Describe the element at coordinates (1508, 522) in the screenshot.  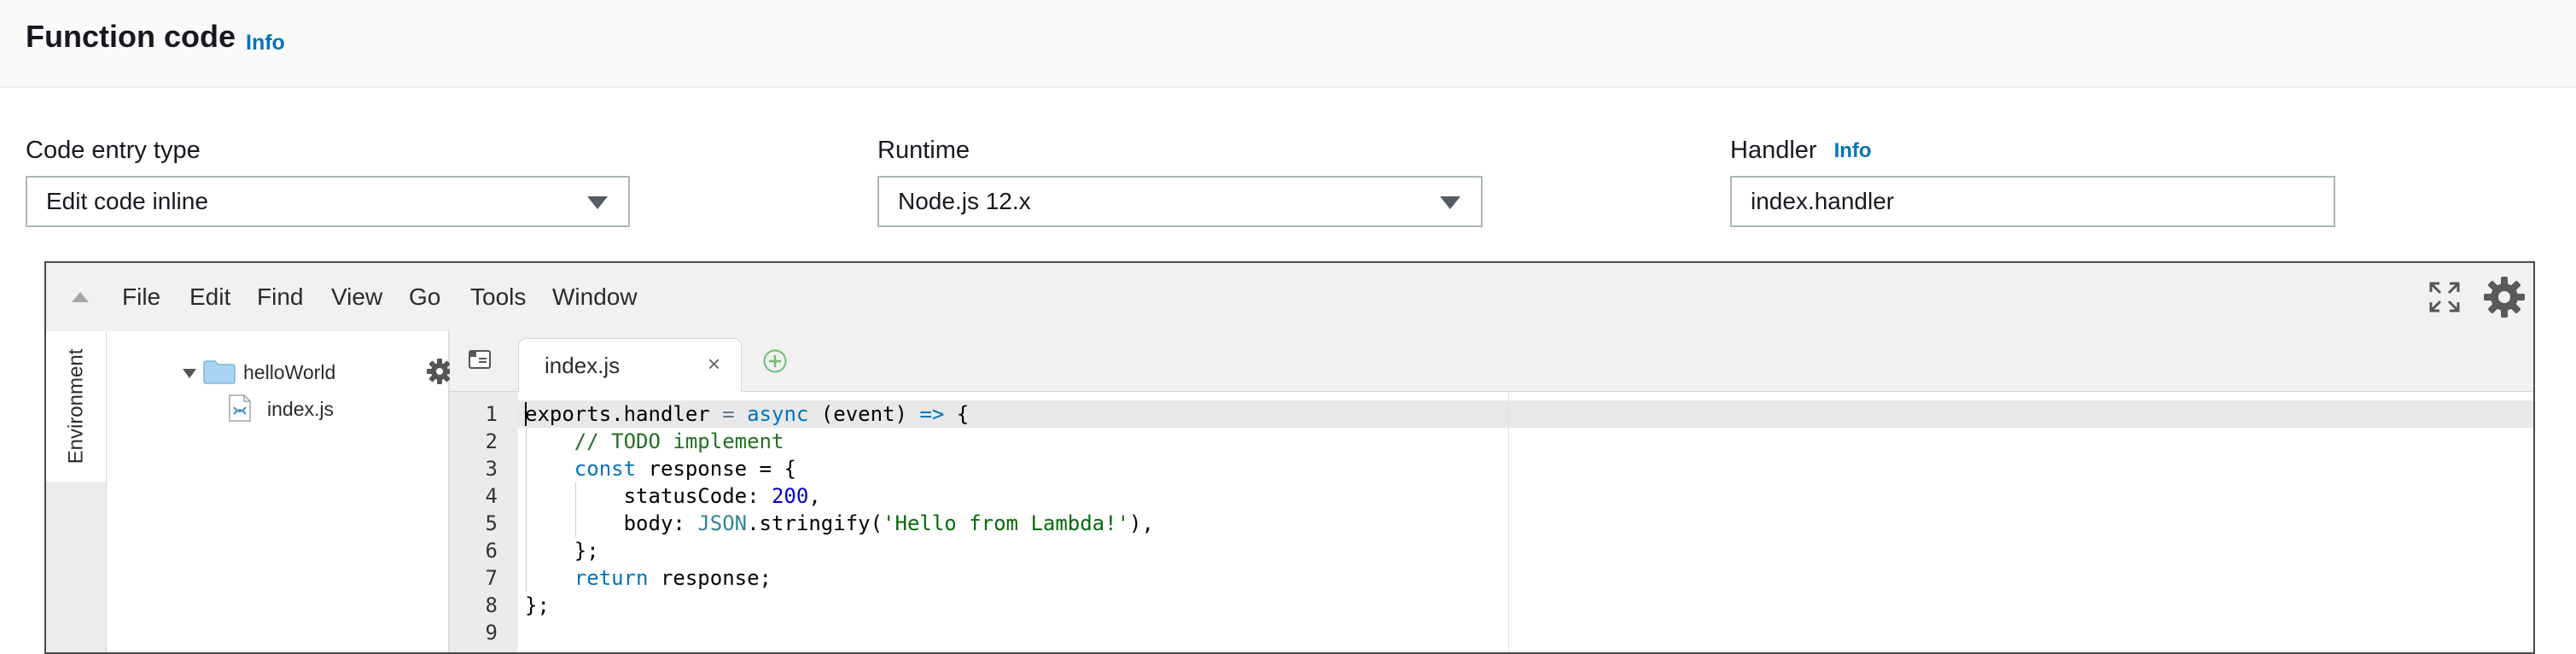
I see `print-margin` at that location.